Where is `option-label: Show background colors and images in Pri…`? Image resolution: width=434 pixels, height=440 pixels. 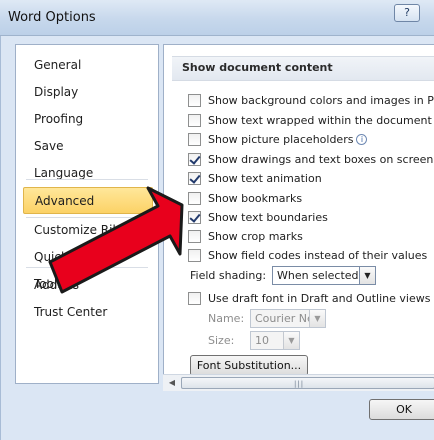 option-label: Show background colors and images in Pri… is located at coordinates (321, 100).